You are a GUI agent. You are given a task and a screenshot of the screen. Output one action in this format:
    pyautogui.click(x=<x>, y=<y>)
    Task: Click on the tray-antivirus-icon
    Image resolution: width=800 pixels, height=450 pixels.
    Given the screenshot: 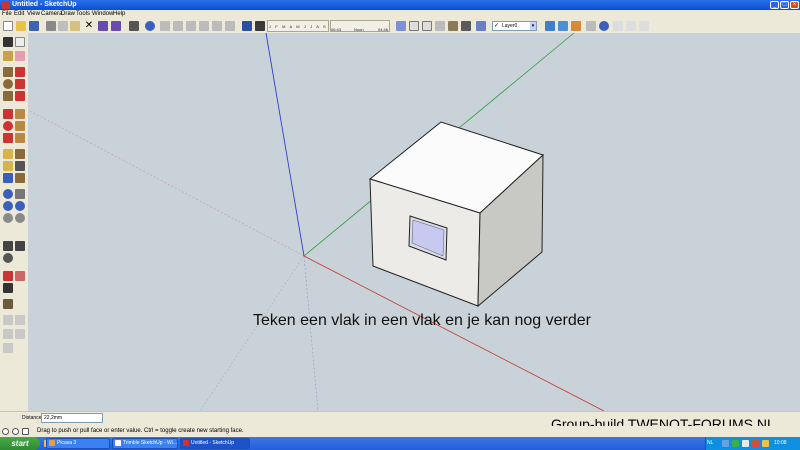 What is the action you would take?
    pyautogui.click(x=735, y=443)
    